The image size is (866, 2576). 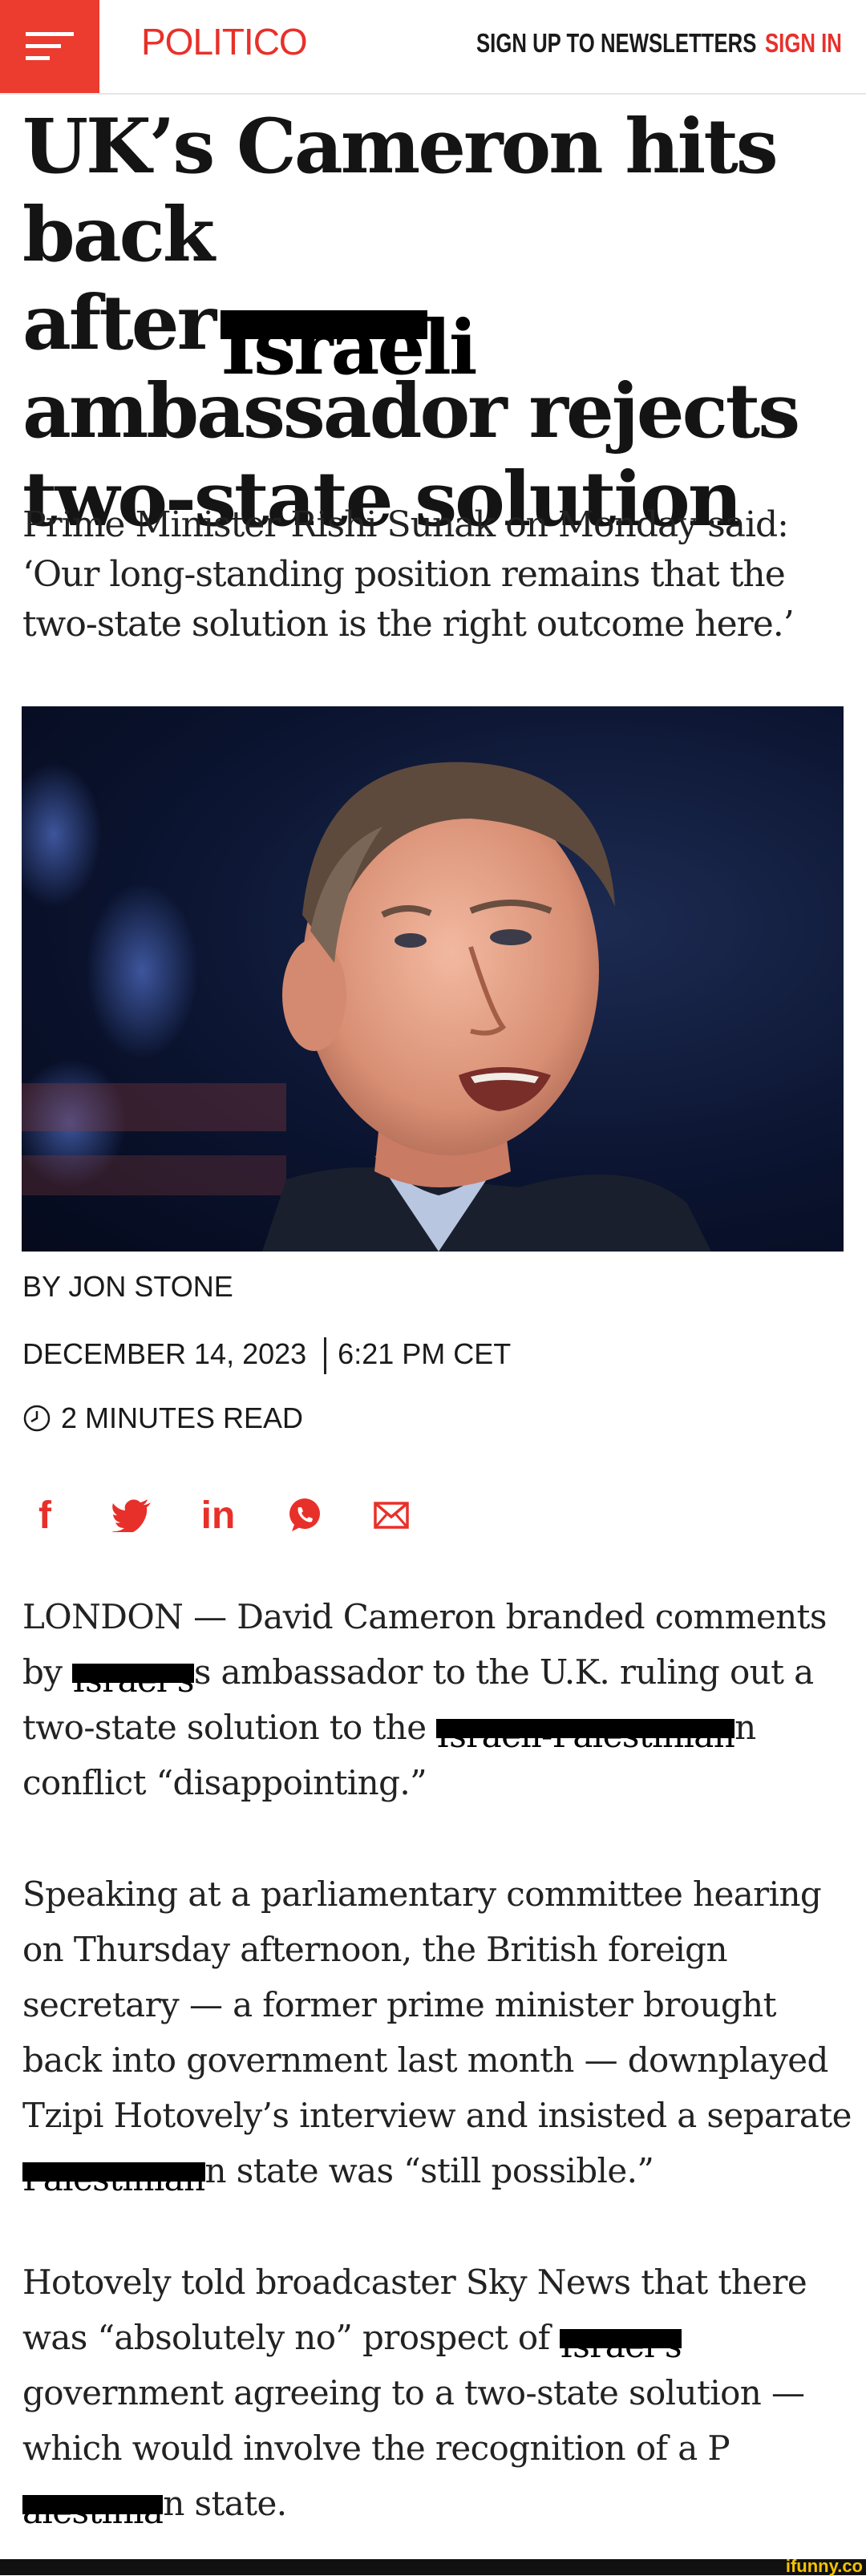 I want to click on redaction-israel: Israel’s, so click(x=133, y=1680).